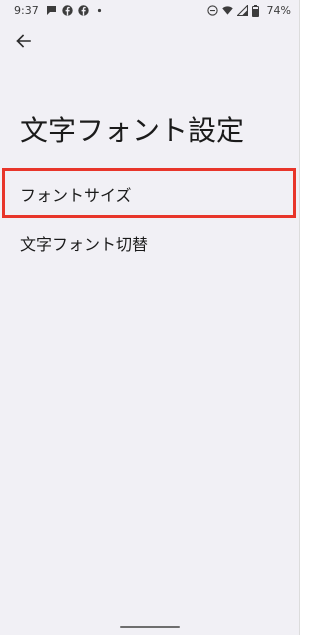 This screenshot has width=320, height=635. Describe the element at coordinates (242, 11) in the screenshot. I see `signal-icon` at that location.